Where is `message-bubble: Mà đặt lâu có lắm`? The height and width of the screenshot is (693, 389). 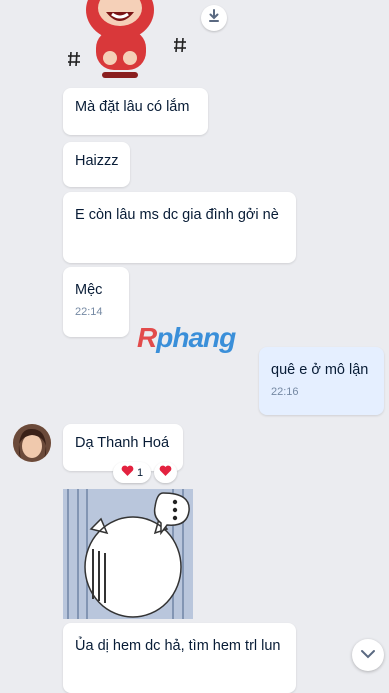 message-bubble: Mà đặt lâu có lắm is located at coordinates (135, 111).